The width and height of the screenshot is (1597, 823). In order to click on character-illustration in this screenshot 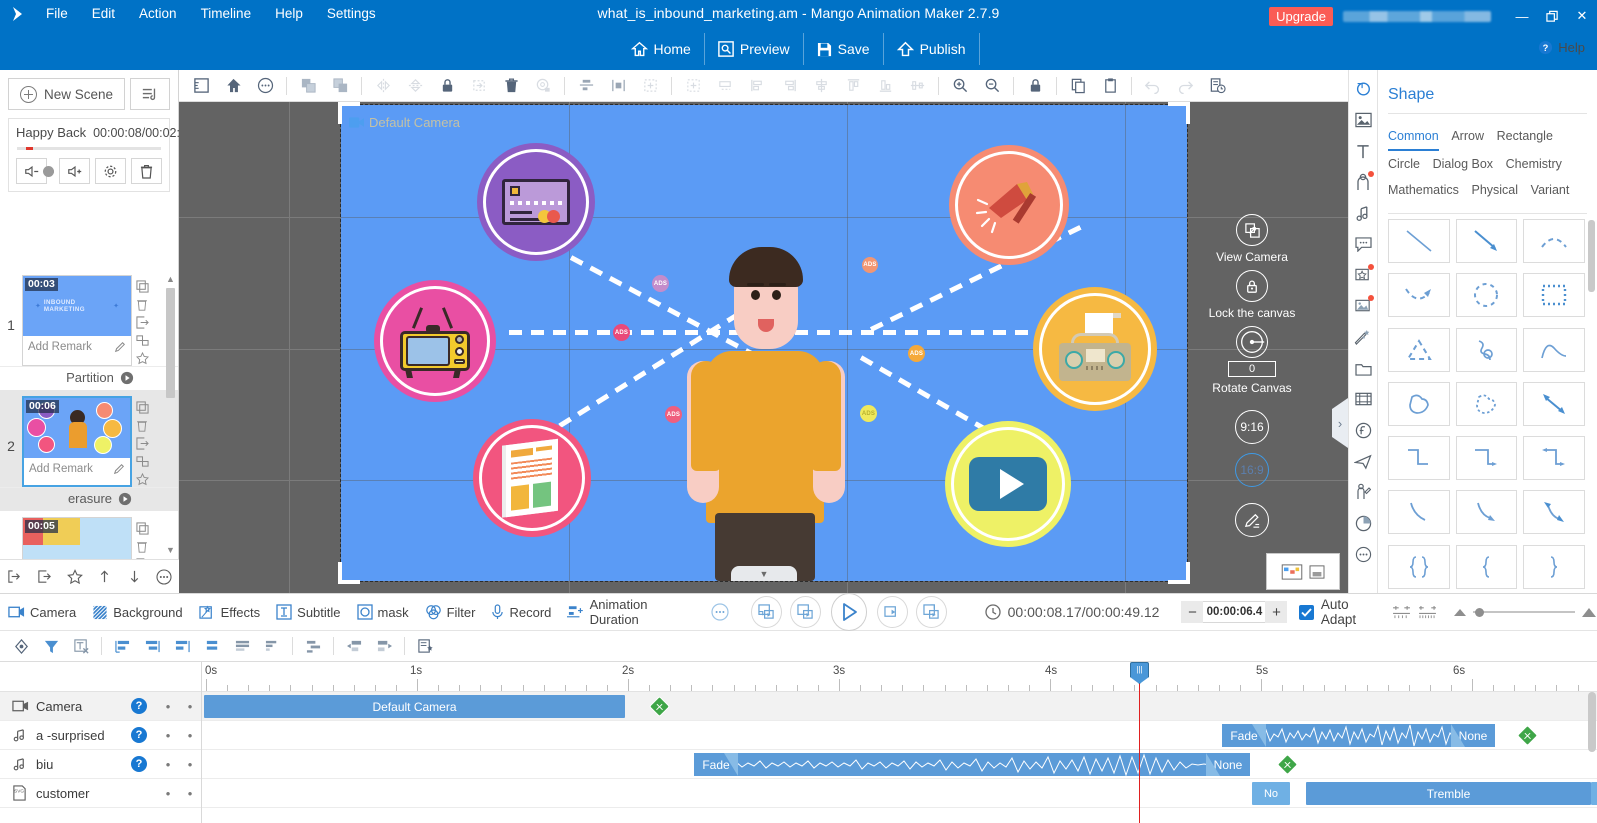, I will do `click(766, 412)`.